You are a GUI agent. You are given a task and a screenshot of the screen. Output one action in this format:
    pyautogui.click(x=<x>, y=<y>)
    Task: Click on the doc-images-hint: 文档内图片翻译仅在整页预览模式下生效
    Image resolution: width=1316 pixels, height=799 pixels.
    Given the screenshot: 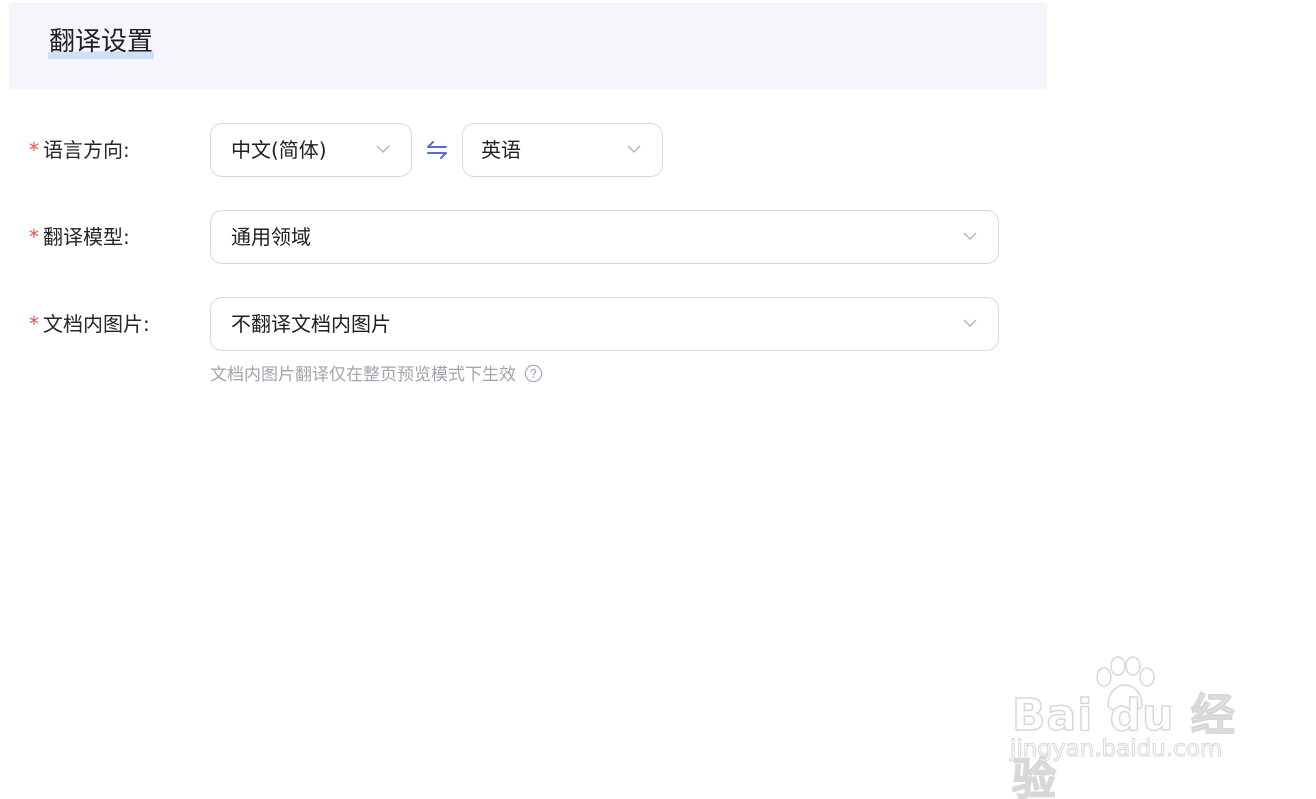 What is the action you would take?
    pyautogui.click(x=376, y=375)
    